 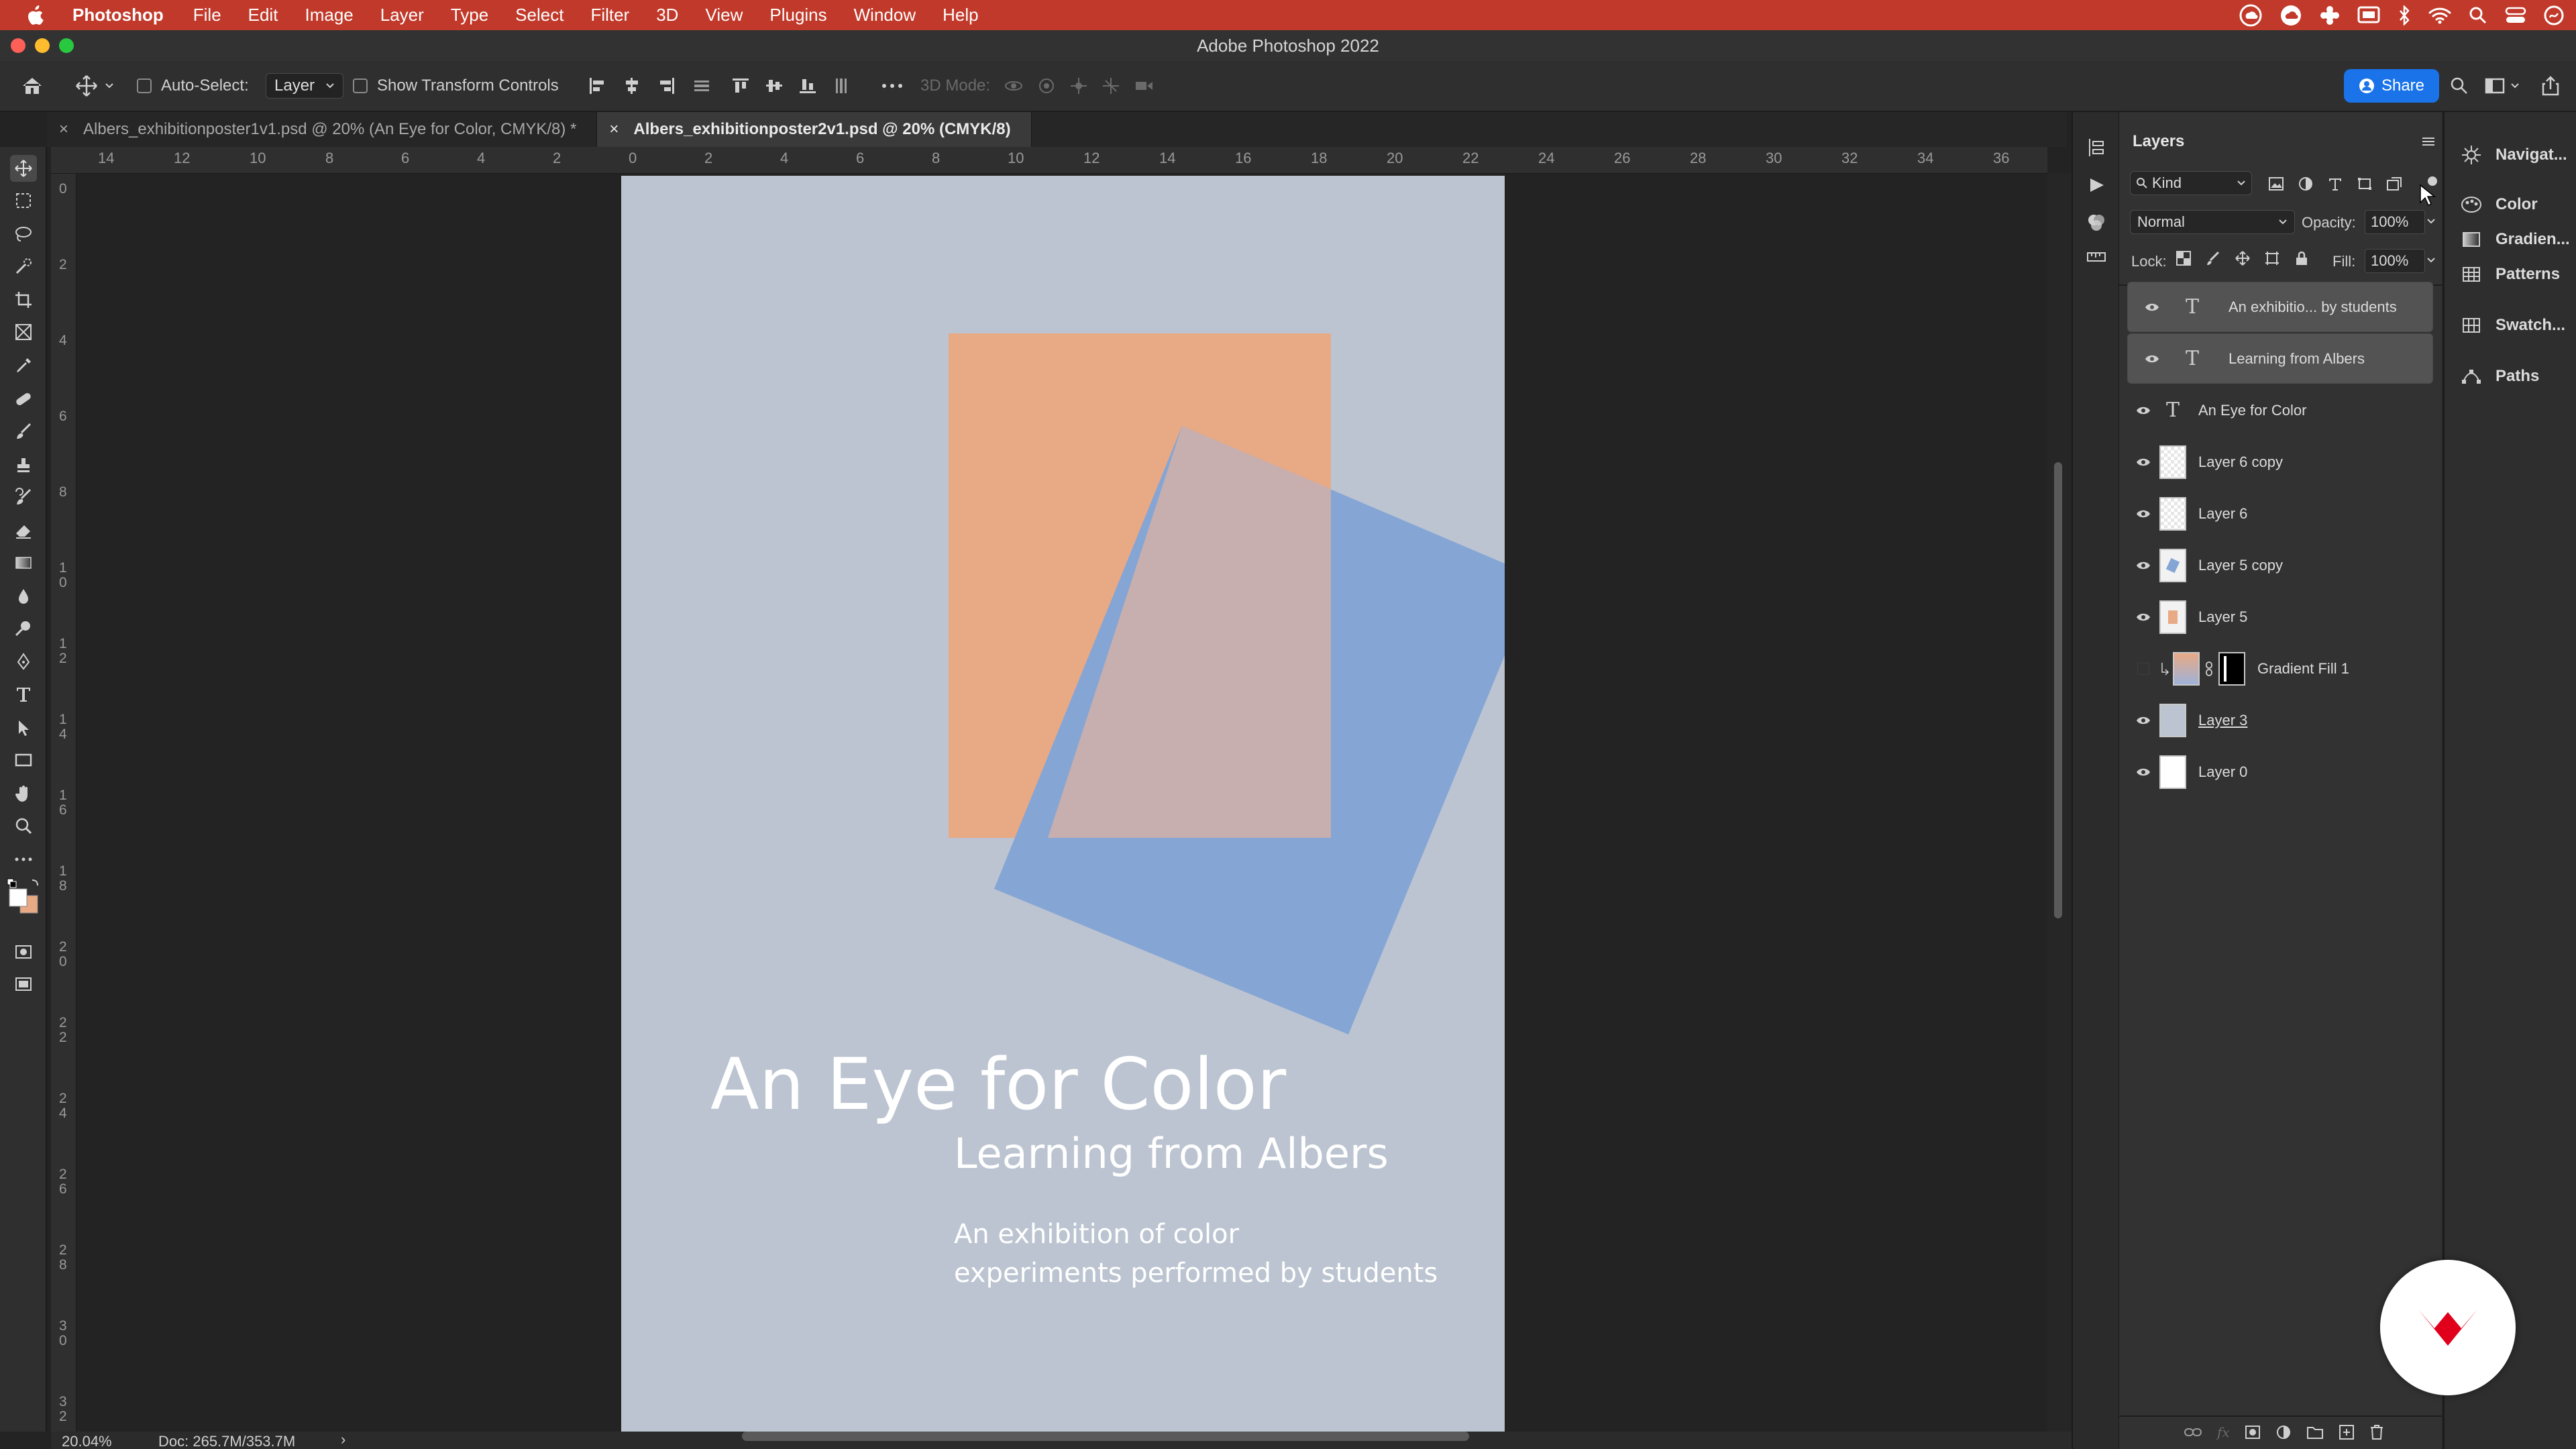 I want to click on horizontal-scroll-thumb, so click(x=1105, y=1436).